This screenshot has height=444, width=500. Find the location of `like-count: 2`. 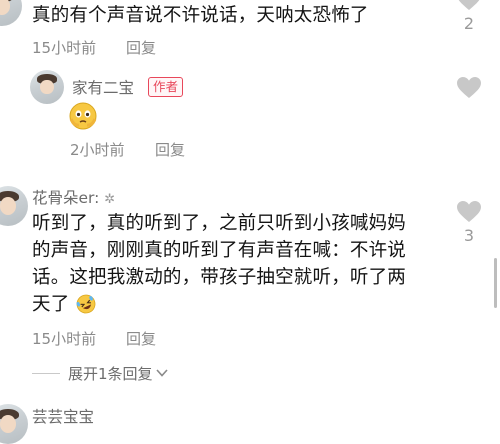

like-count: 2 is located at coordinates (469, 23).